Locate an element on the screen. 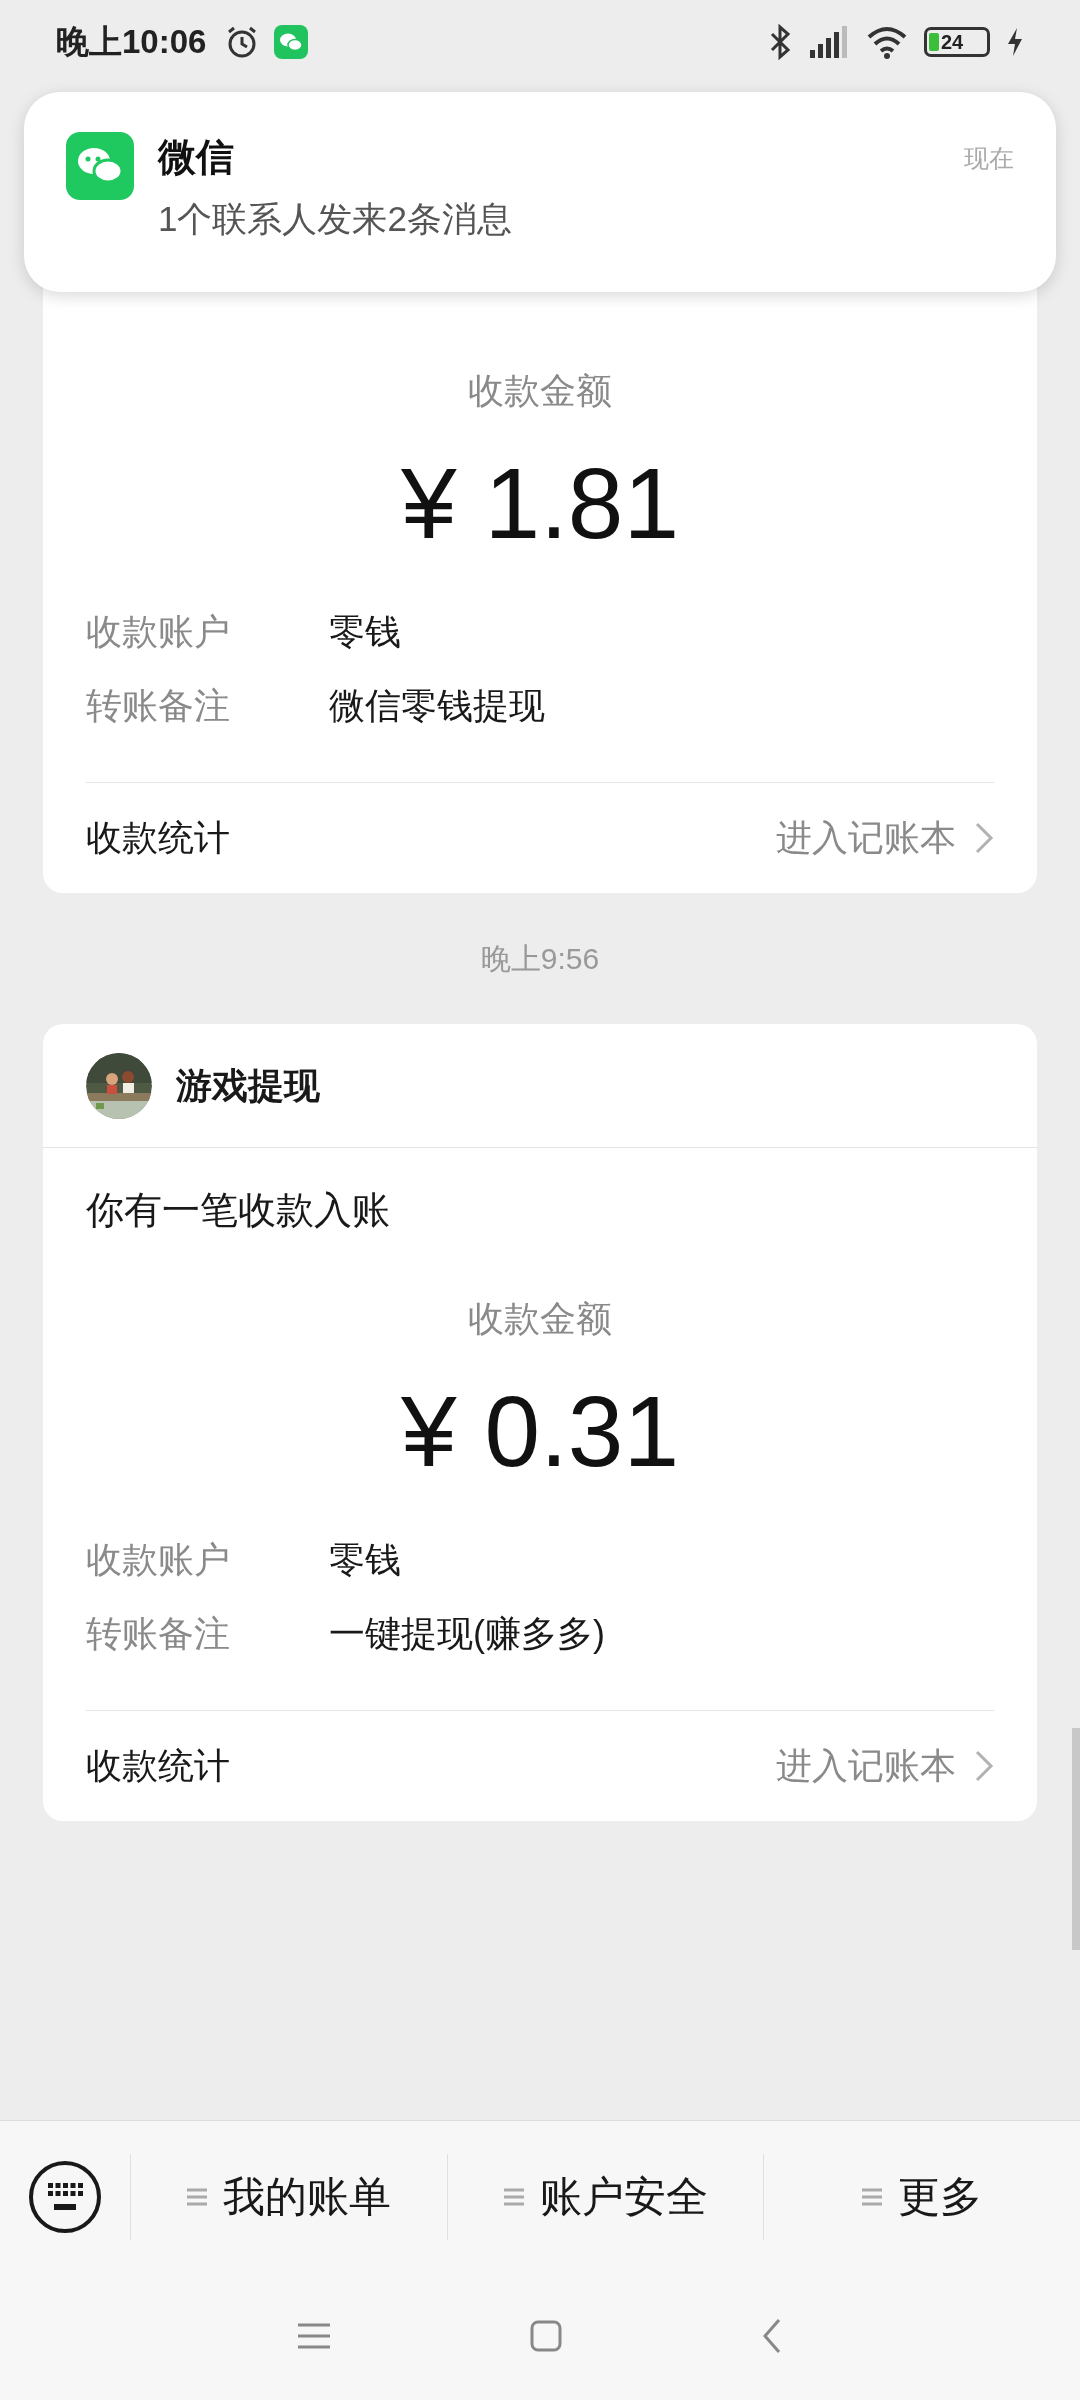 Image resolution: width=1080 pixels, height=2400 pixels. card-title: 你有一笔收款入账 is located at coordinates (238, 1210).